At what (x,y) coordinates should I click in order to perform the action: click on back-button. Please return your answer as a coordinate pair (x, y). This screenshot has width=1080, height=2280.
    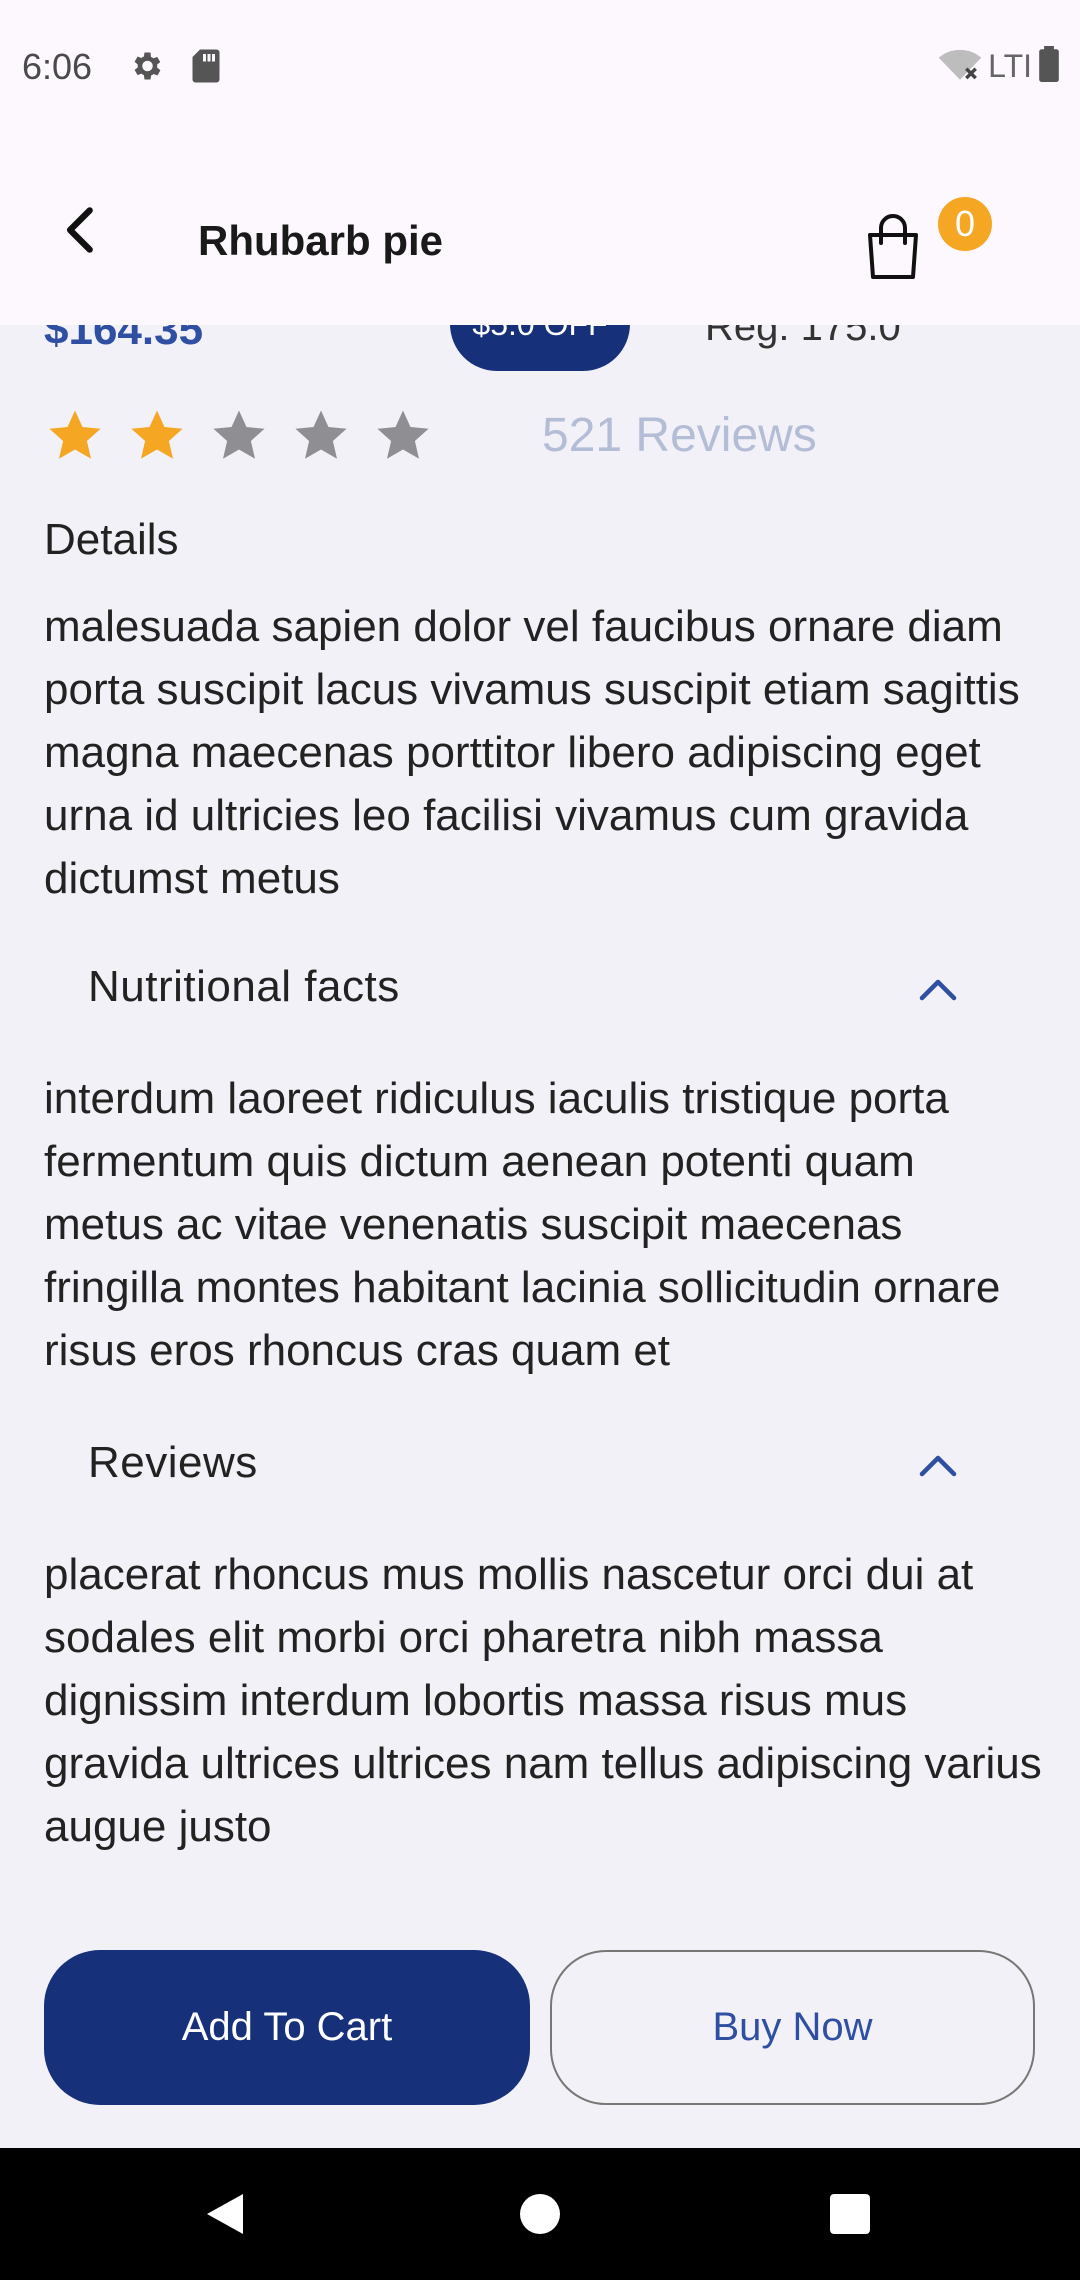
    Looking at the image, I should click on (79, 230).